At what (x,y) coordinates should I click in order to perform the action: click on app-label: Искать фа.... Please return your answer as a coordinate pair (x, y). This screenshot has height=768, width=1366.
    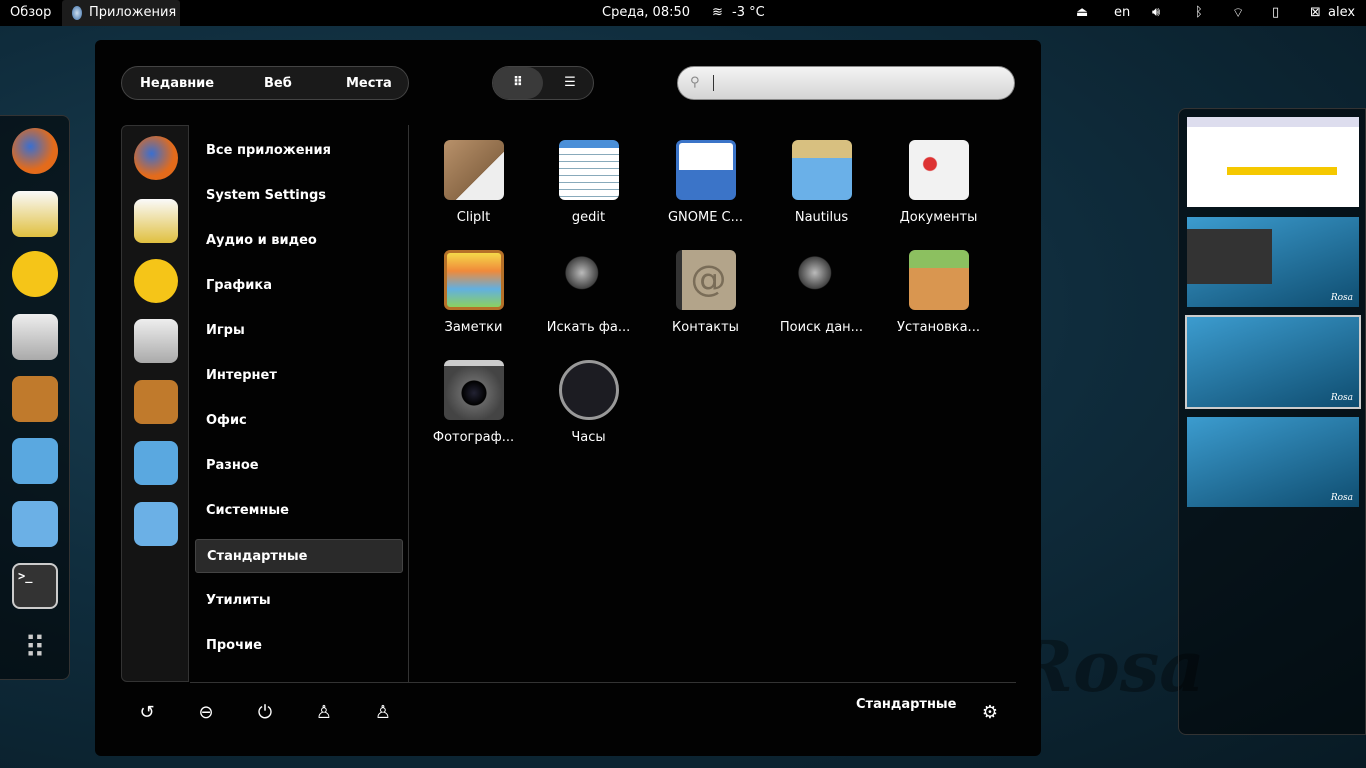
    Looking at the image, I should click on (588, 327).